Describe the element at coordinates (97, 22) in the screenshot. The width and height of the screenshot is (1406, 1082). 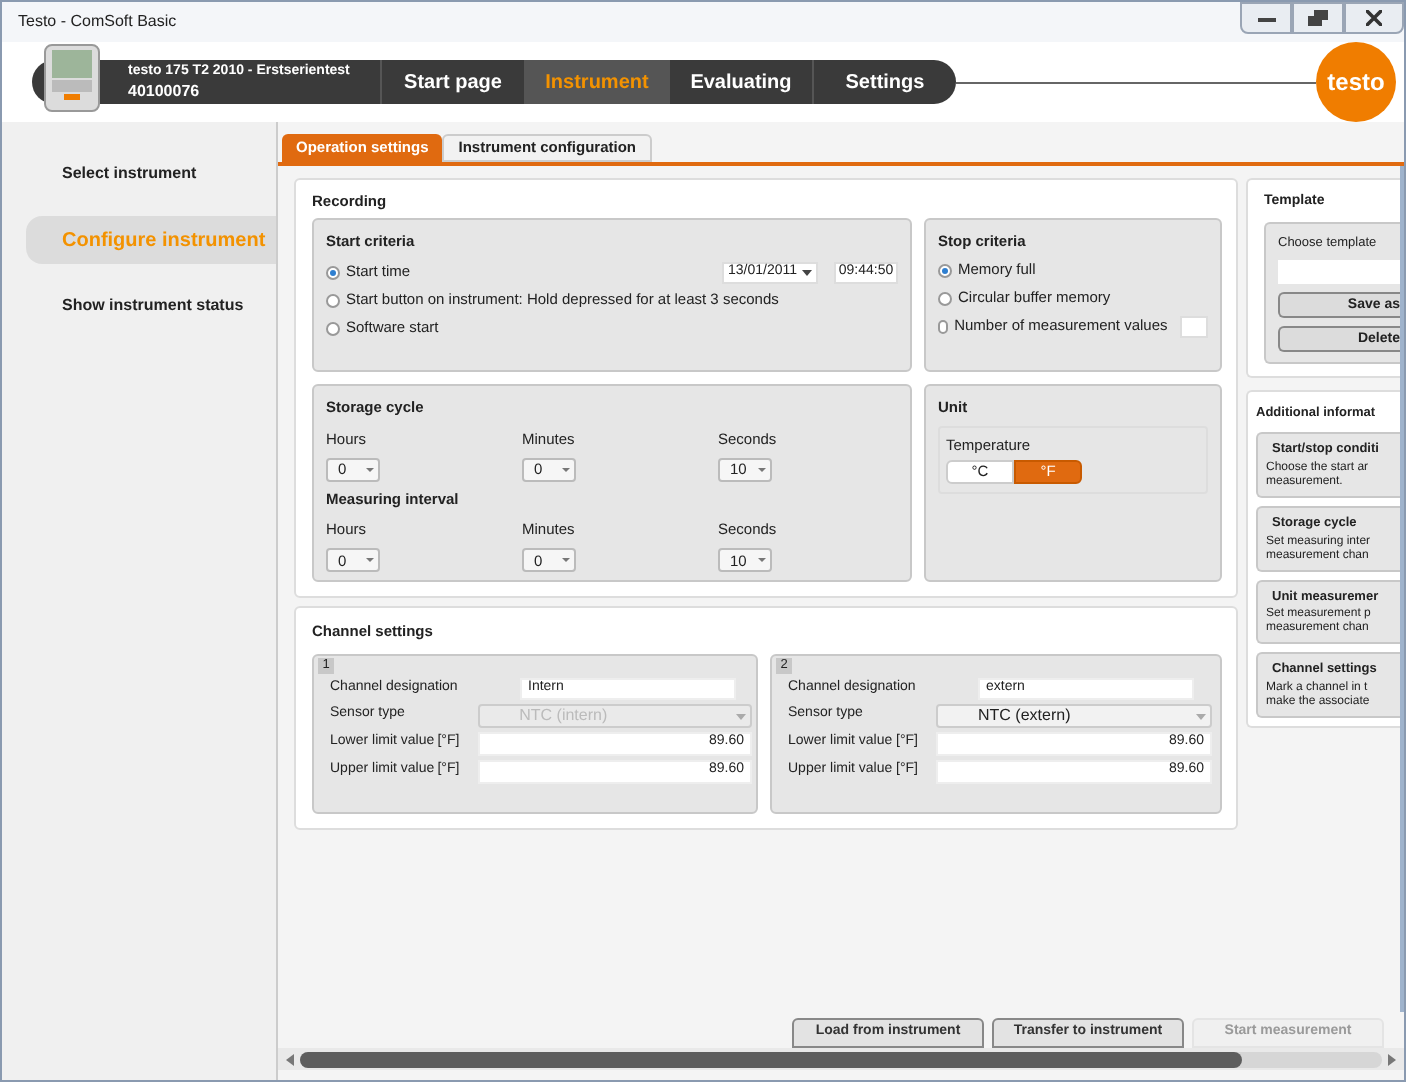
I see `window-title: Testo - ComSoft Basic` at that location.